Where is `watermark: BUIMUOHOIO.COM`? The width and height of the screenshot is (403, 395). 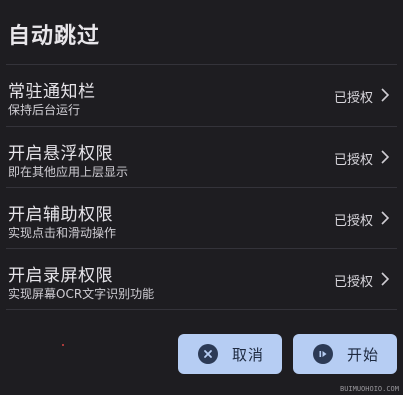 watermark: BUIMUOHOIO.COM is located at coordinates (369, 389).